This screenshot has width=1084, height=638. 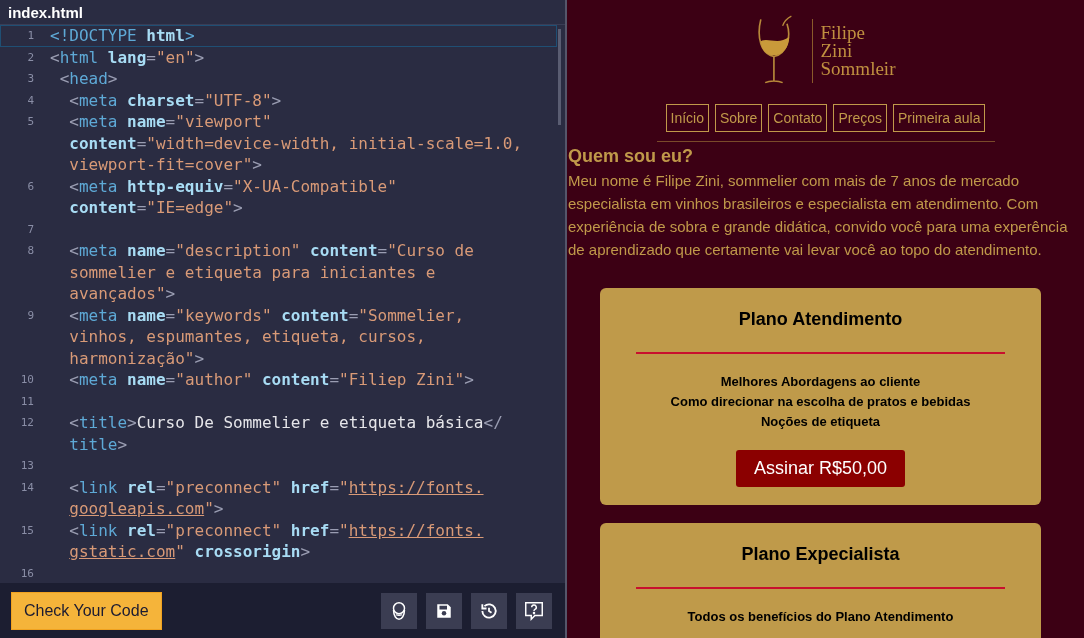 I want to click on line-number: 2, so click(x=30, y=57).